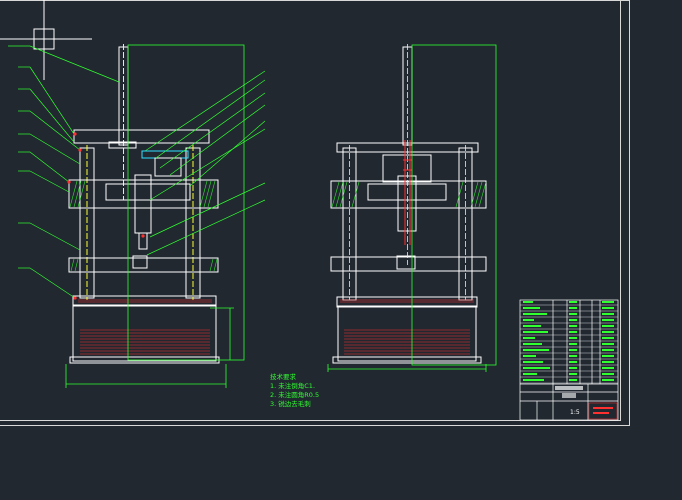 The image size is (682, 500). What do you see at coordinates (283, 377) in the screenshot?
I see `notes-heading: 技术要求` at bounding box center [283, 377].